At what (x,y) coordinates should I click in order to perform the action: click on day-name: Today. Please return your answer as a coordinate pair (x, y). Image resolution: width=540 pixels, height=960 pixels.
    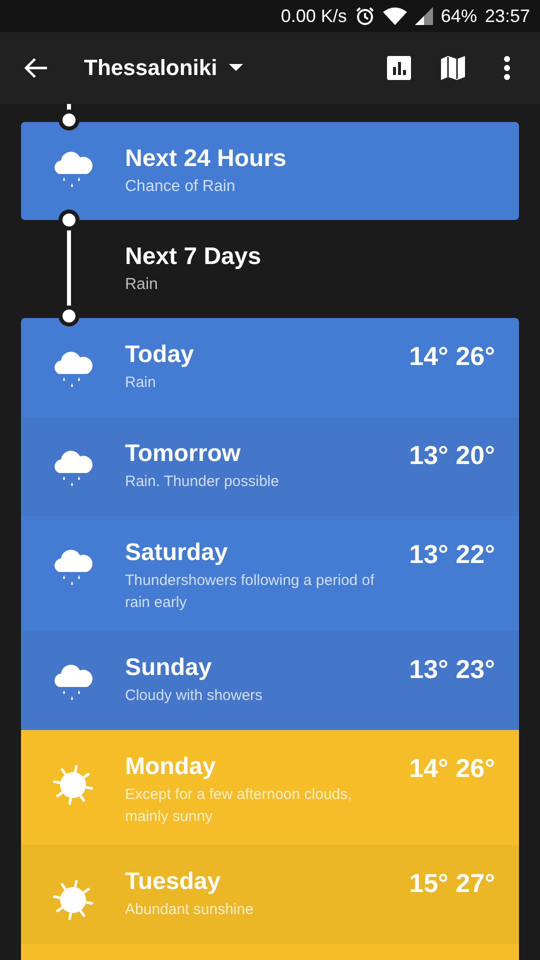
    Looking at the image, I should click on (160, 355).